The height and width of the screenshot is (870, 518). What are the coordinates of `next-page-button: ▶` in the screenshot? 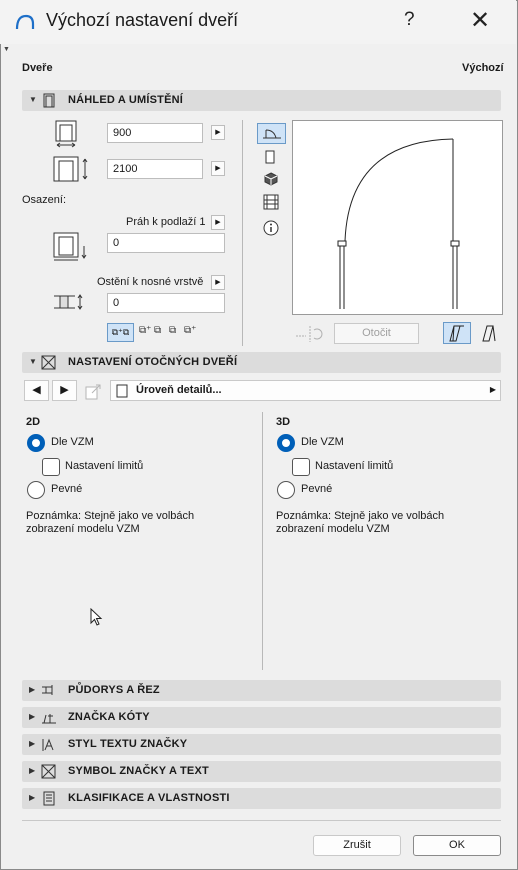 It's located at (64, 390).